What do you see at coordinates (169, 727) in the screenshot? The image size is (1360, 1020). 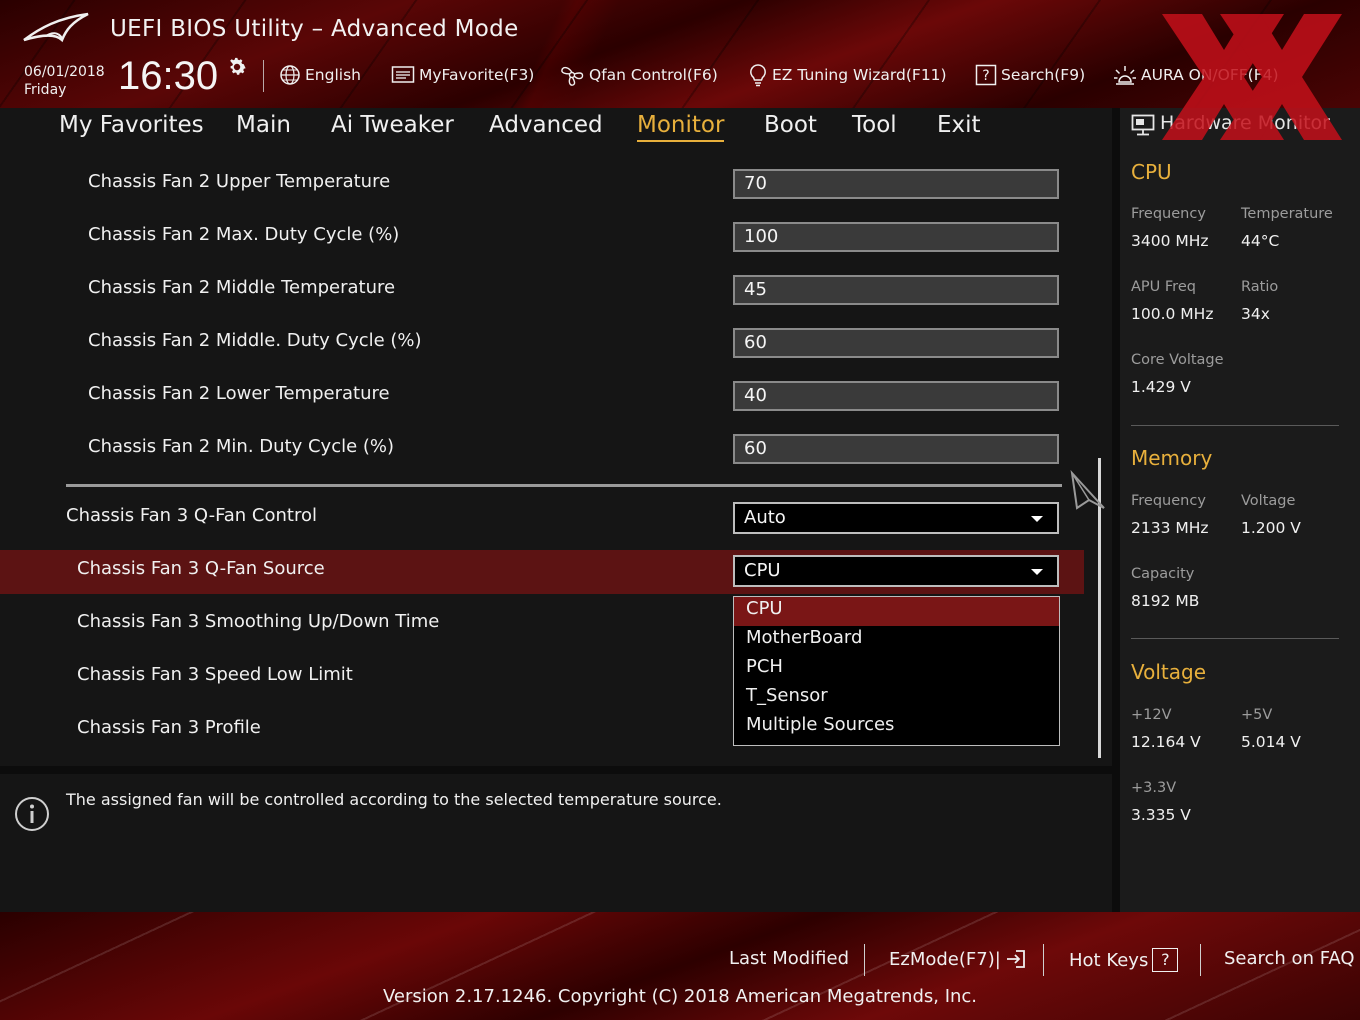 I see `fan3-profile-label: Chassis Fan 3 Profile` at bounding box center [169, 727].